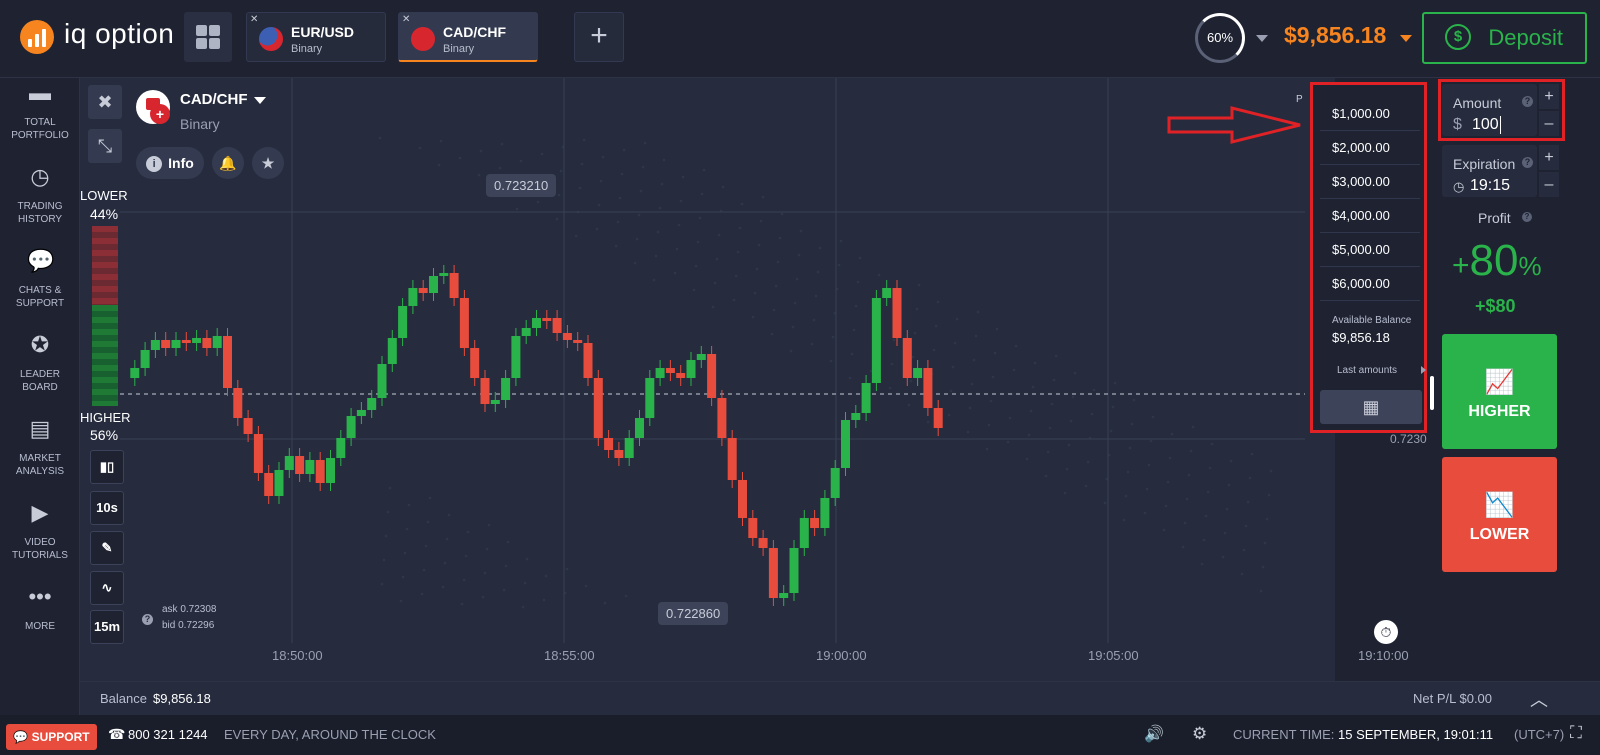 This screenshot has width=1600, height=755. Describe the element at coordinates (228, 163) in the screenshot. I see `alerts-button: 🔔` at that location.